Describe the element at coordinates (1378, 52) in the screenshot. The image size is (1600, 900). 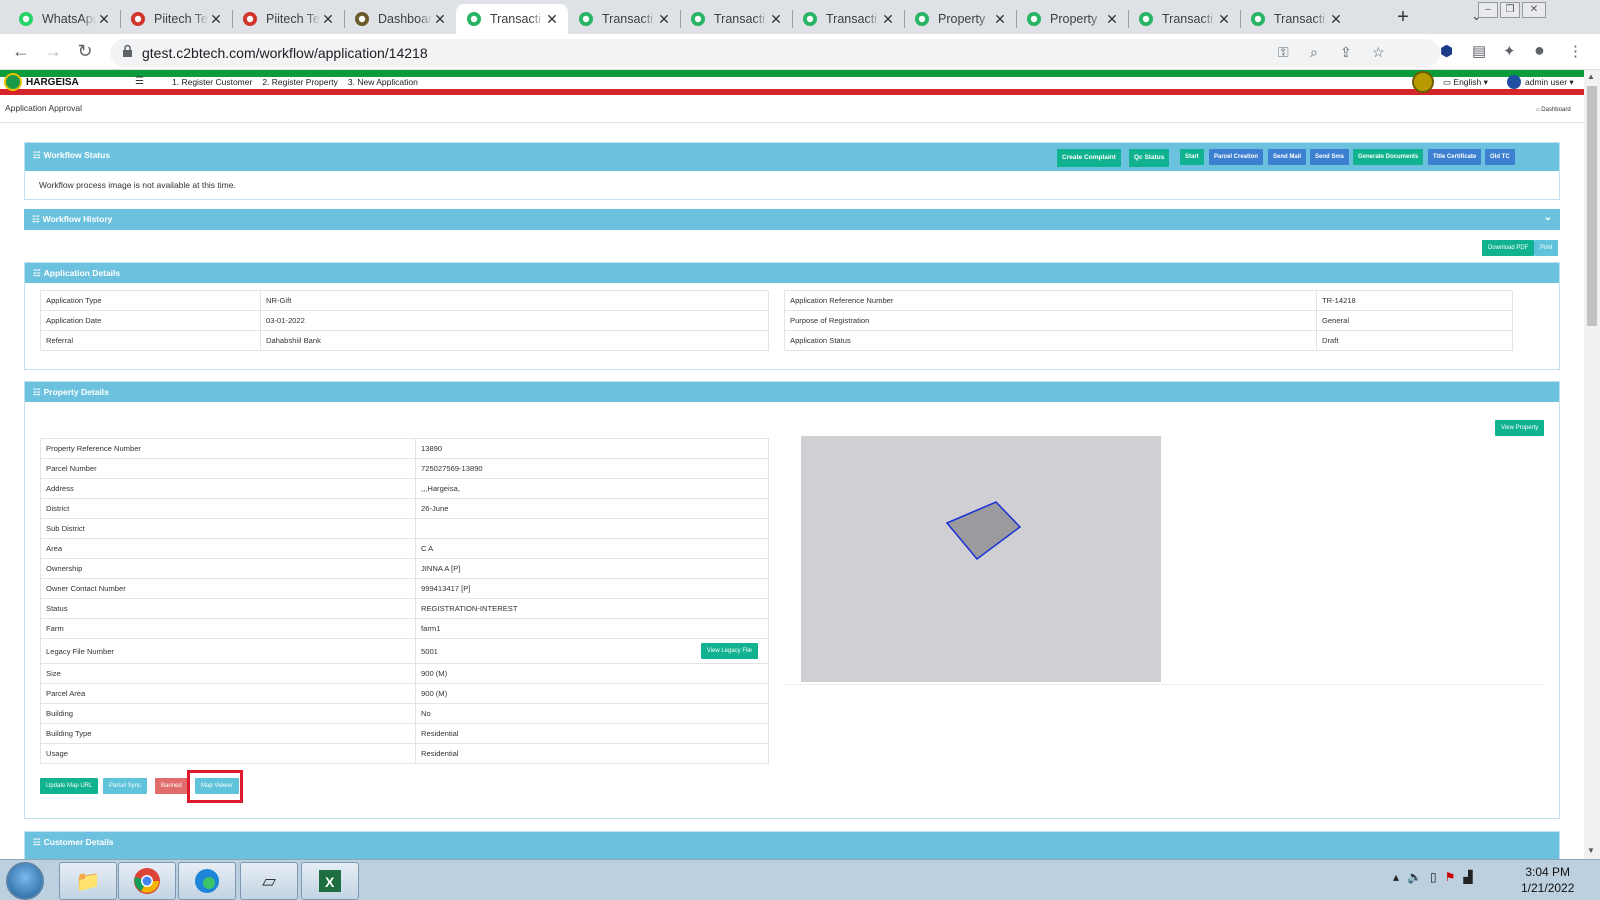
I see `bookmark-star-icon: ☆` at that location.